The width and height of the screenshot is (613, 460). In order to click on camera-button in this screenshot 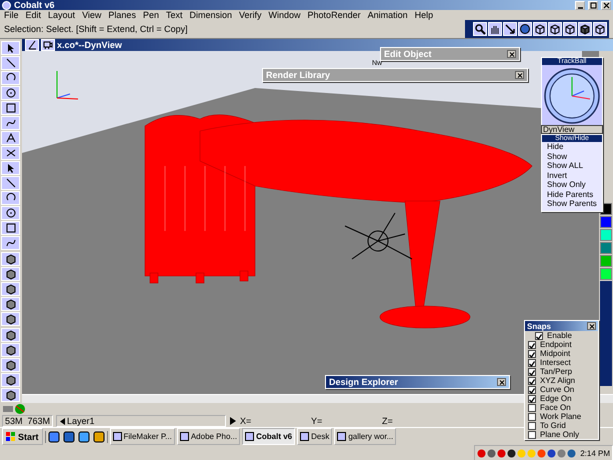, I will do `click(48, 45)`.